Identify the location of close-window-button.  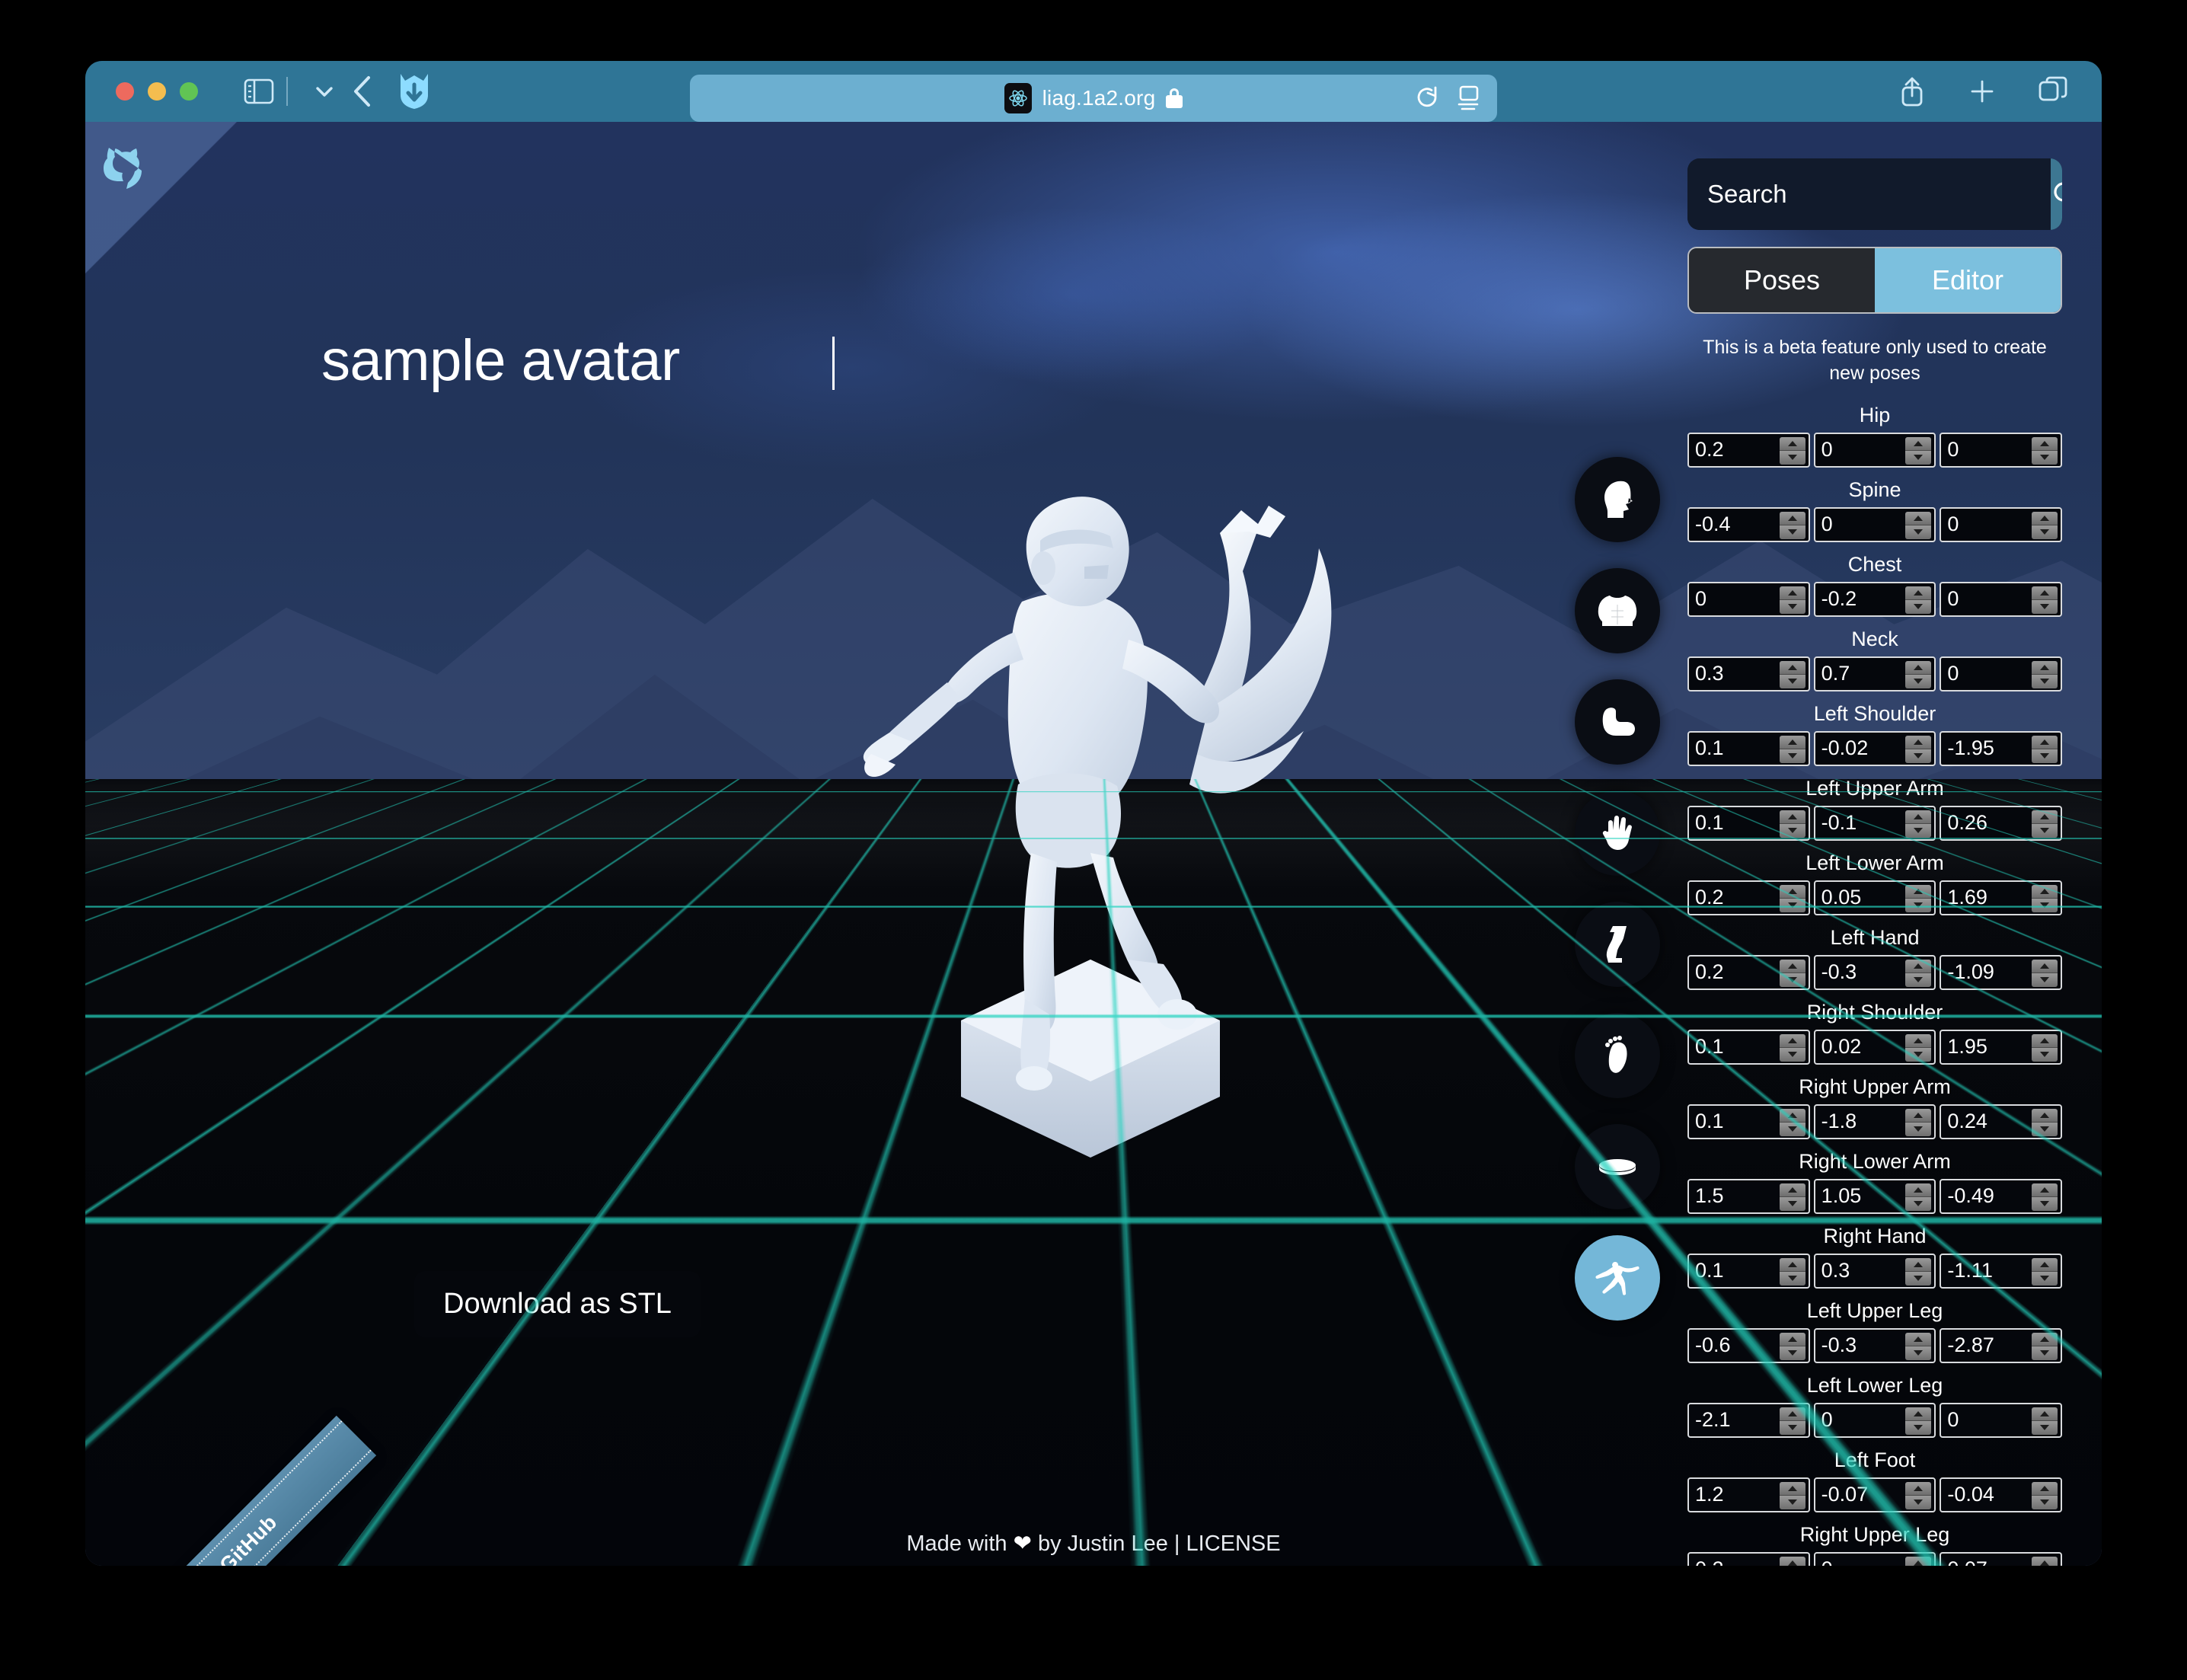
(125, 91).